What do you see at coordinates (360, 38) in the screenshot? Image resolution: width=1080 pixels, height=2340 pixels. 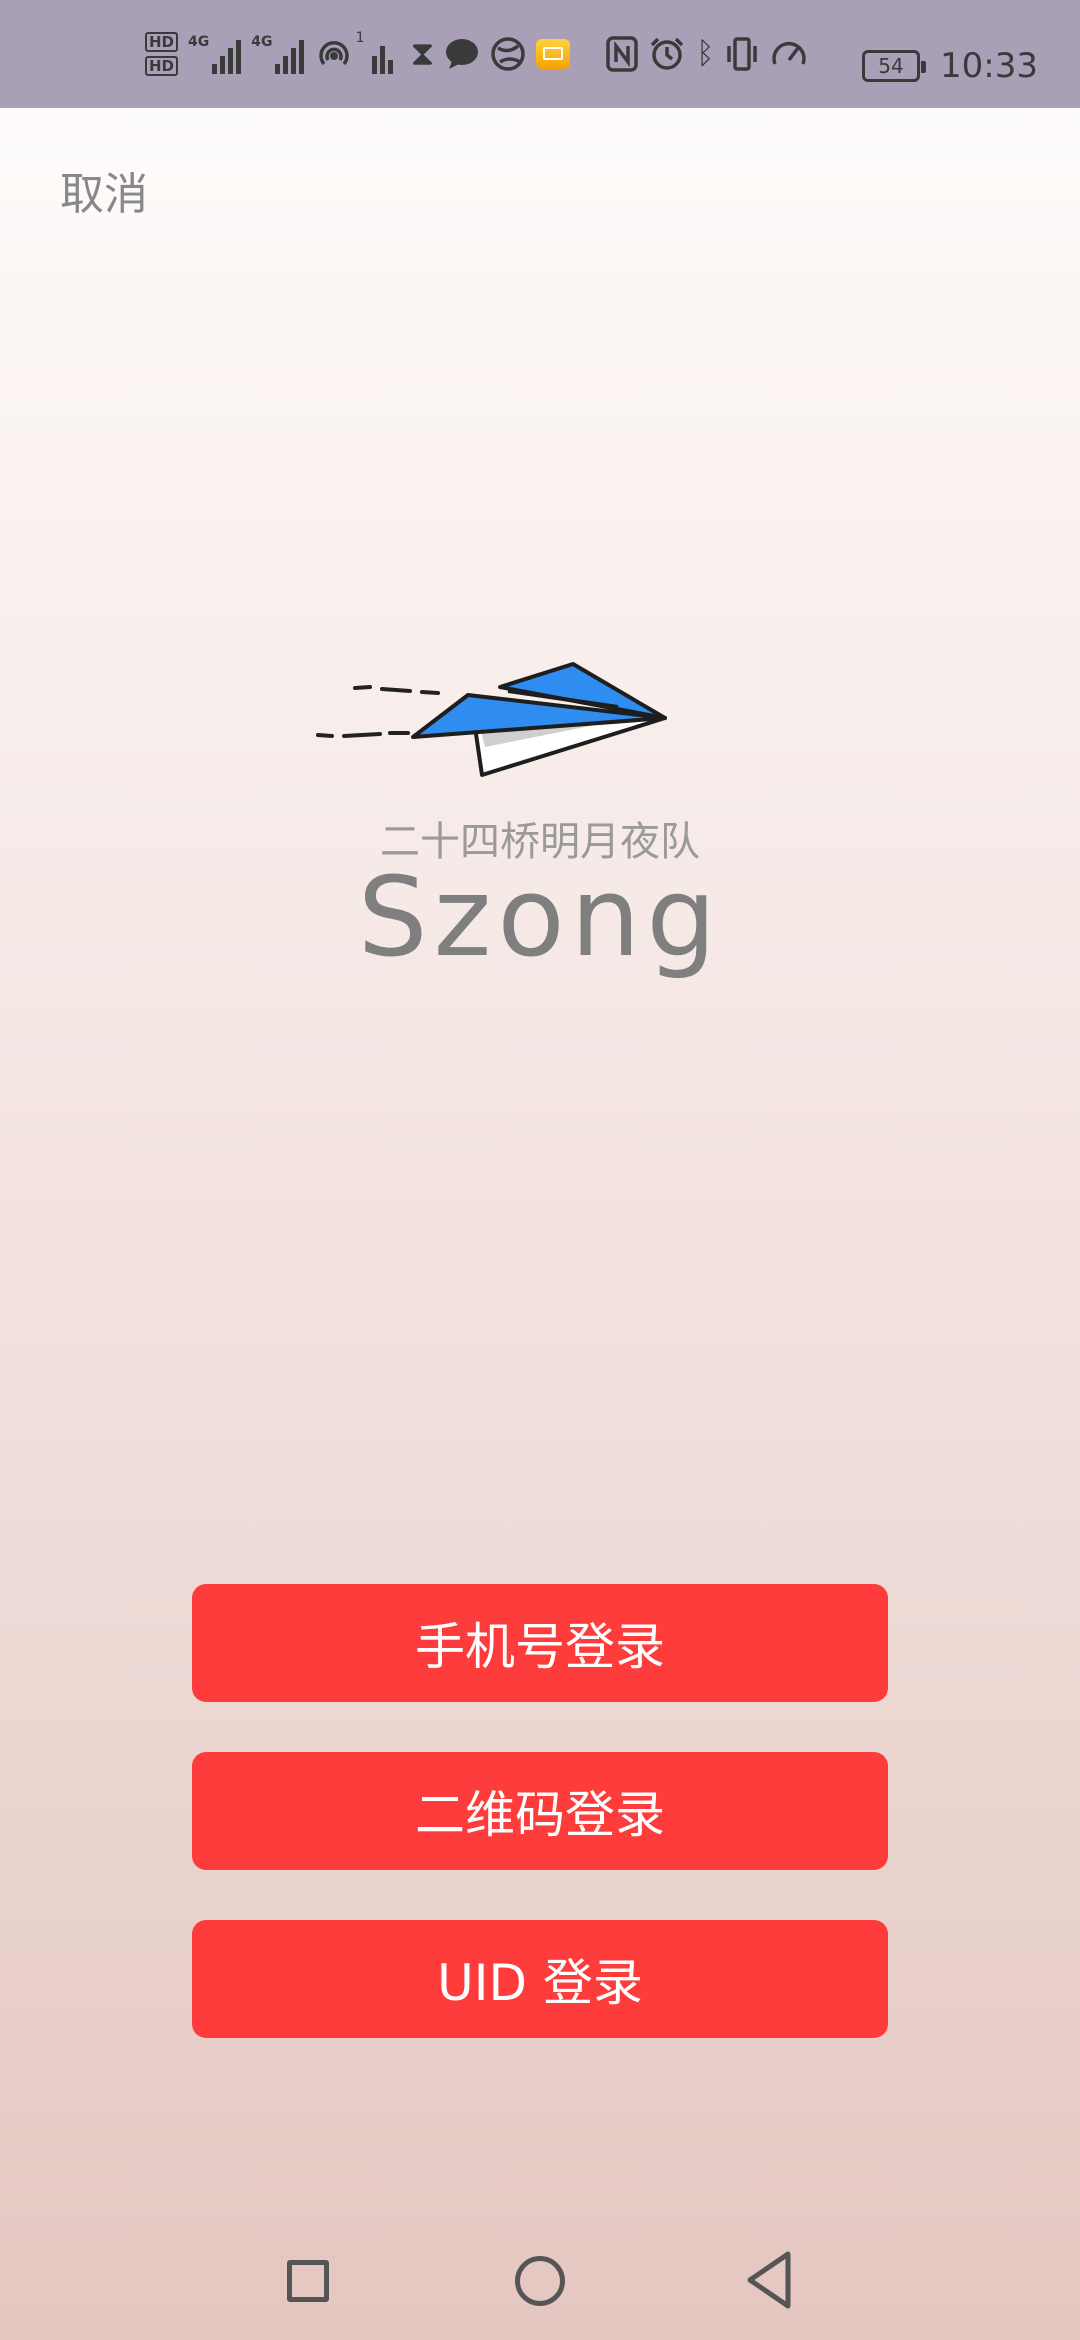 I see `hotspot-badge: 1` at bounding box center [360, 38].